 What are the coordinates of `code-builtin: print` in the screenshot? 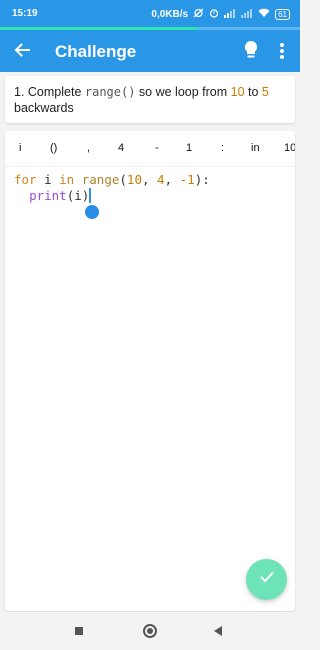 It's located at (48, 195).